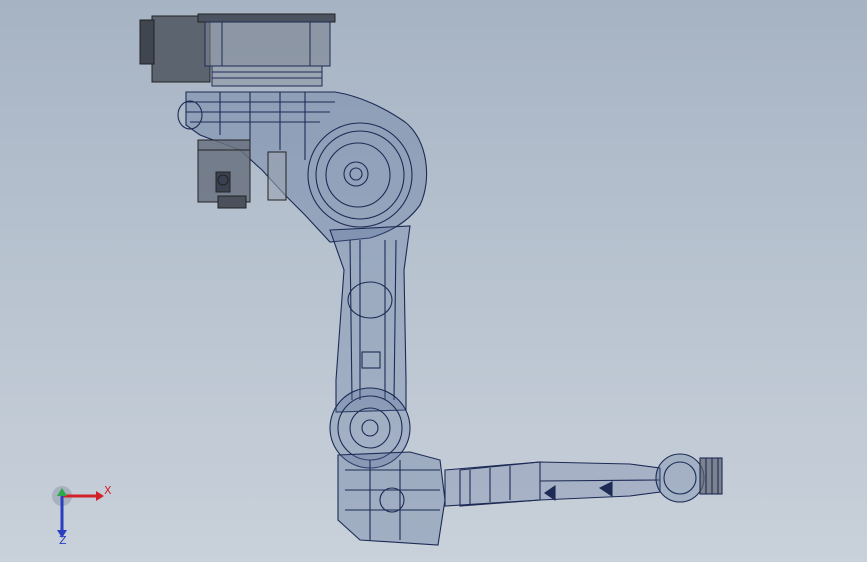 Image resolution: width=867 pixels, height=562 pixels. Describe the element at coordinates (689, 478) in the screenshot. I see `wrist-flange` at that location.